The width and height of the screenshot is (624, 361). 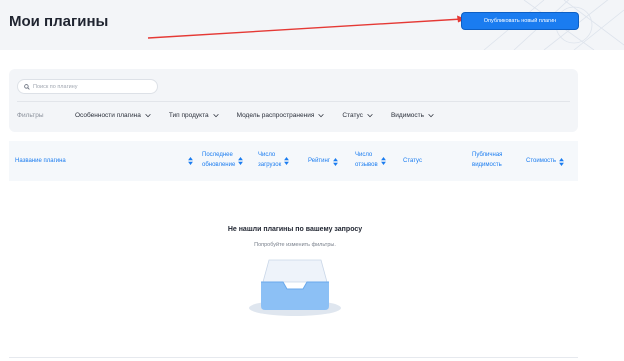 What do you see at coordinates (487, 164) in the screenshot?
I see `column-header-label: видимость` at bounding box center [487, 164].